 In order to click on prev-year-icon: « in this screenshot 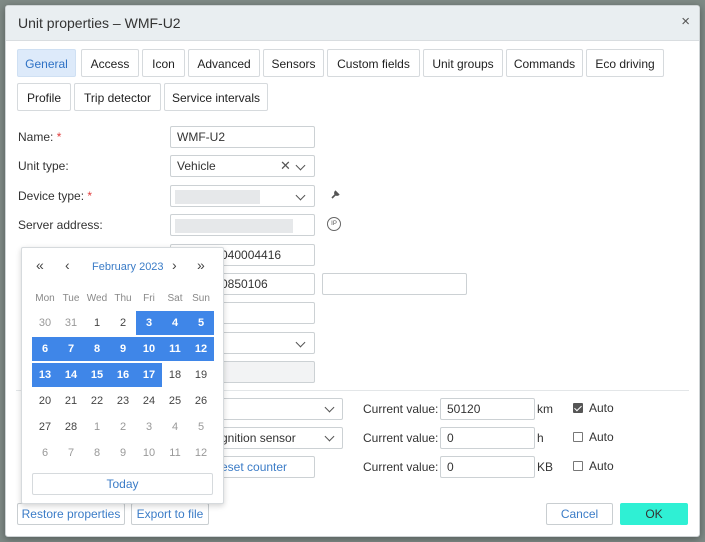, I will do `click(40, 265)`.